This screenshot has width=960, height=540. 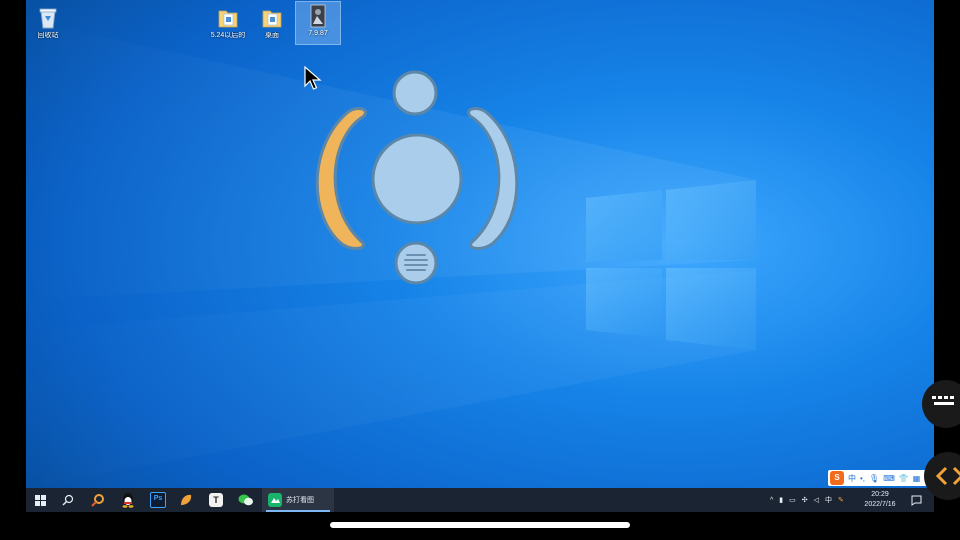 I want to click on ime-toolbar: S 中 •, 🎙 ⌨ 👕 ▦, so click(x=881, y=478).